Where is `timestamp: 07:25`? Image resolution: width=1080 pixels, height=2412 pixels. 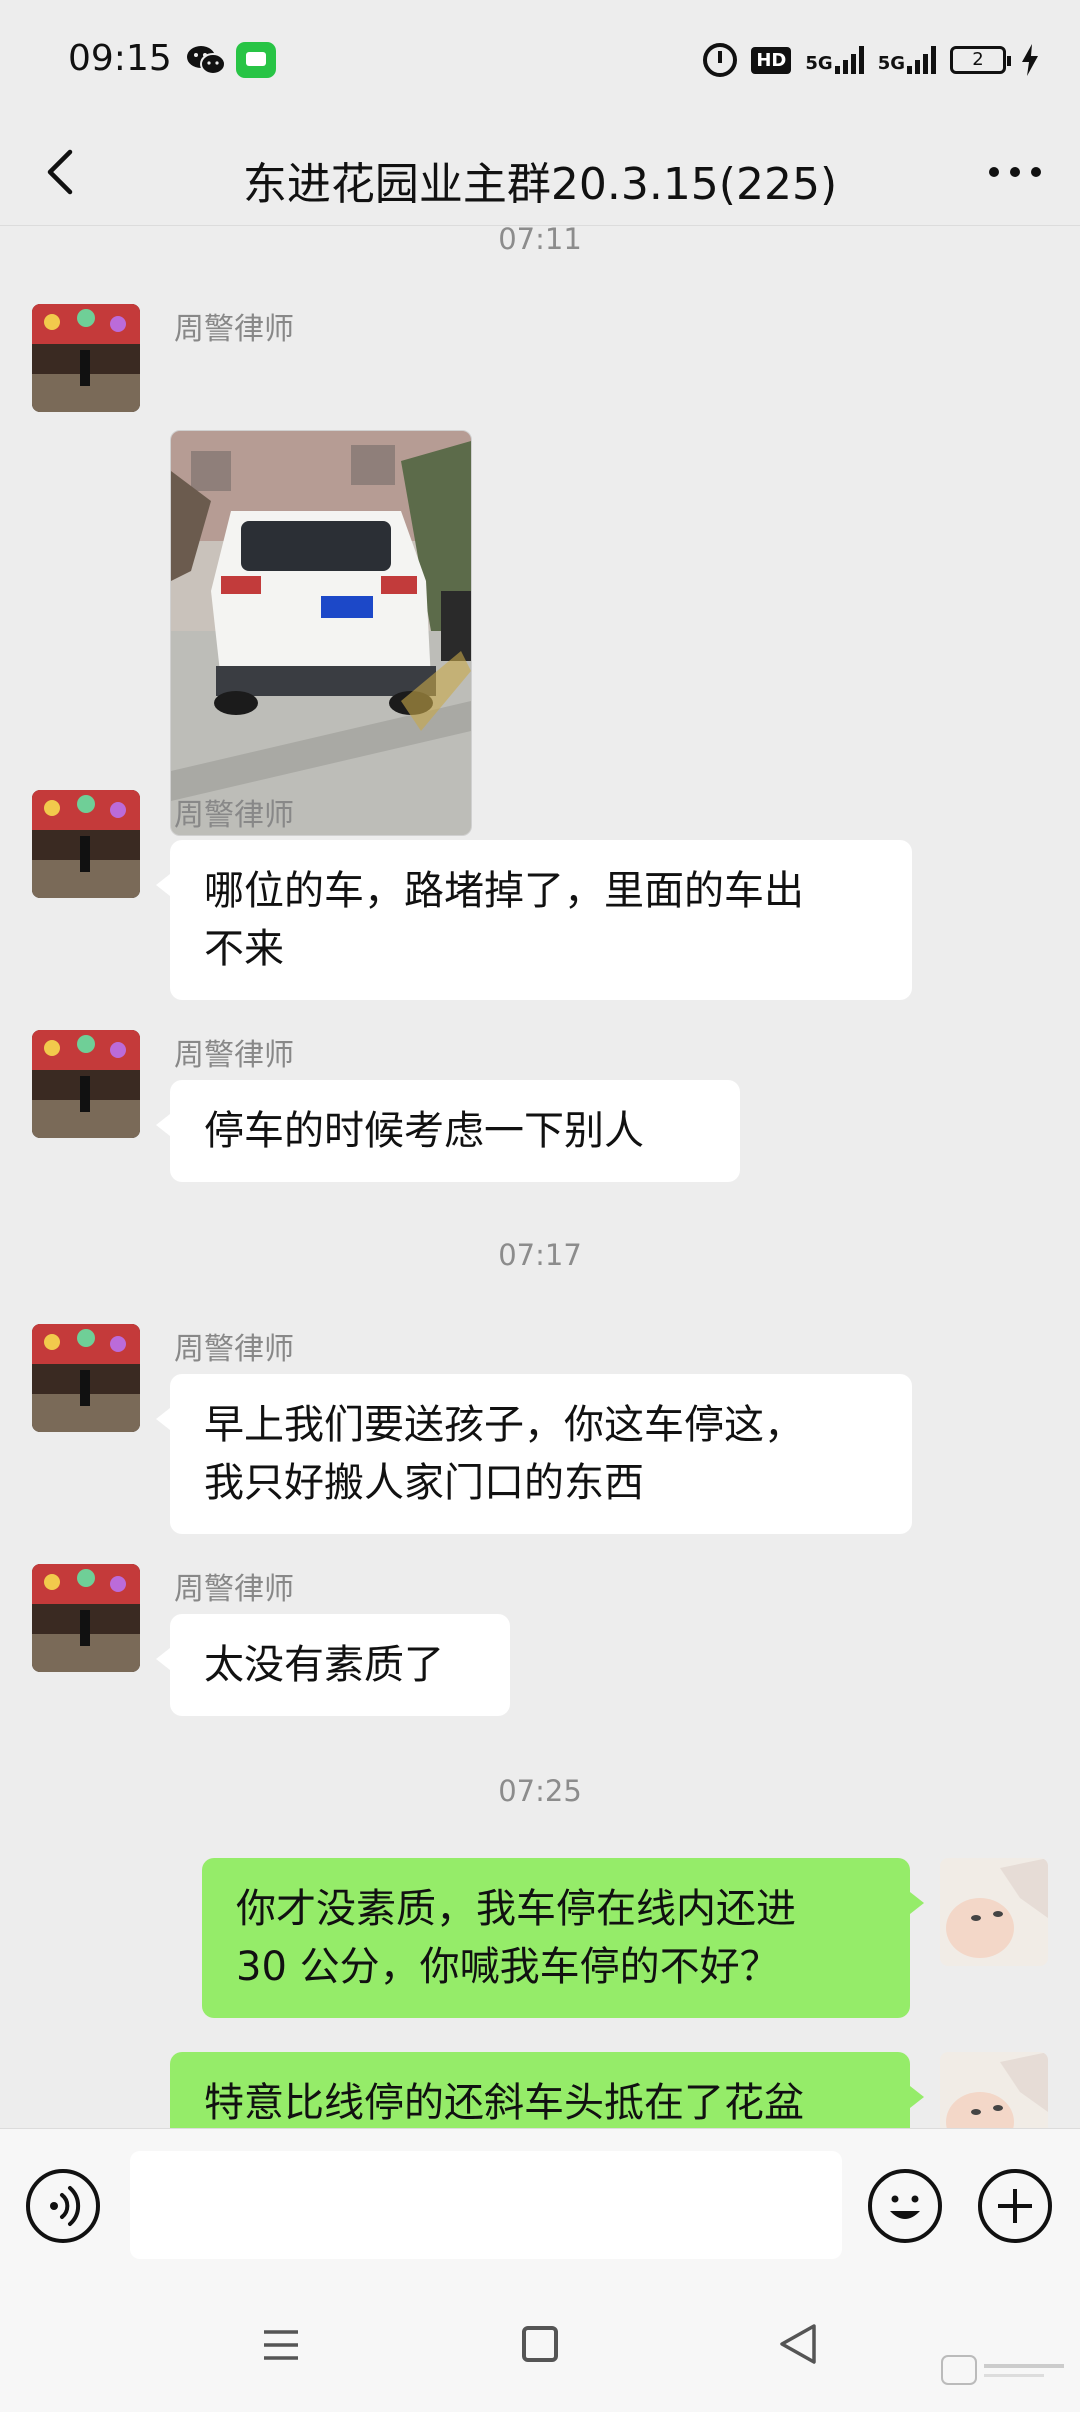 timestamp: 07:25 is located at coordinates (540, 1791).